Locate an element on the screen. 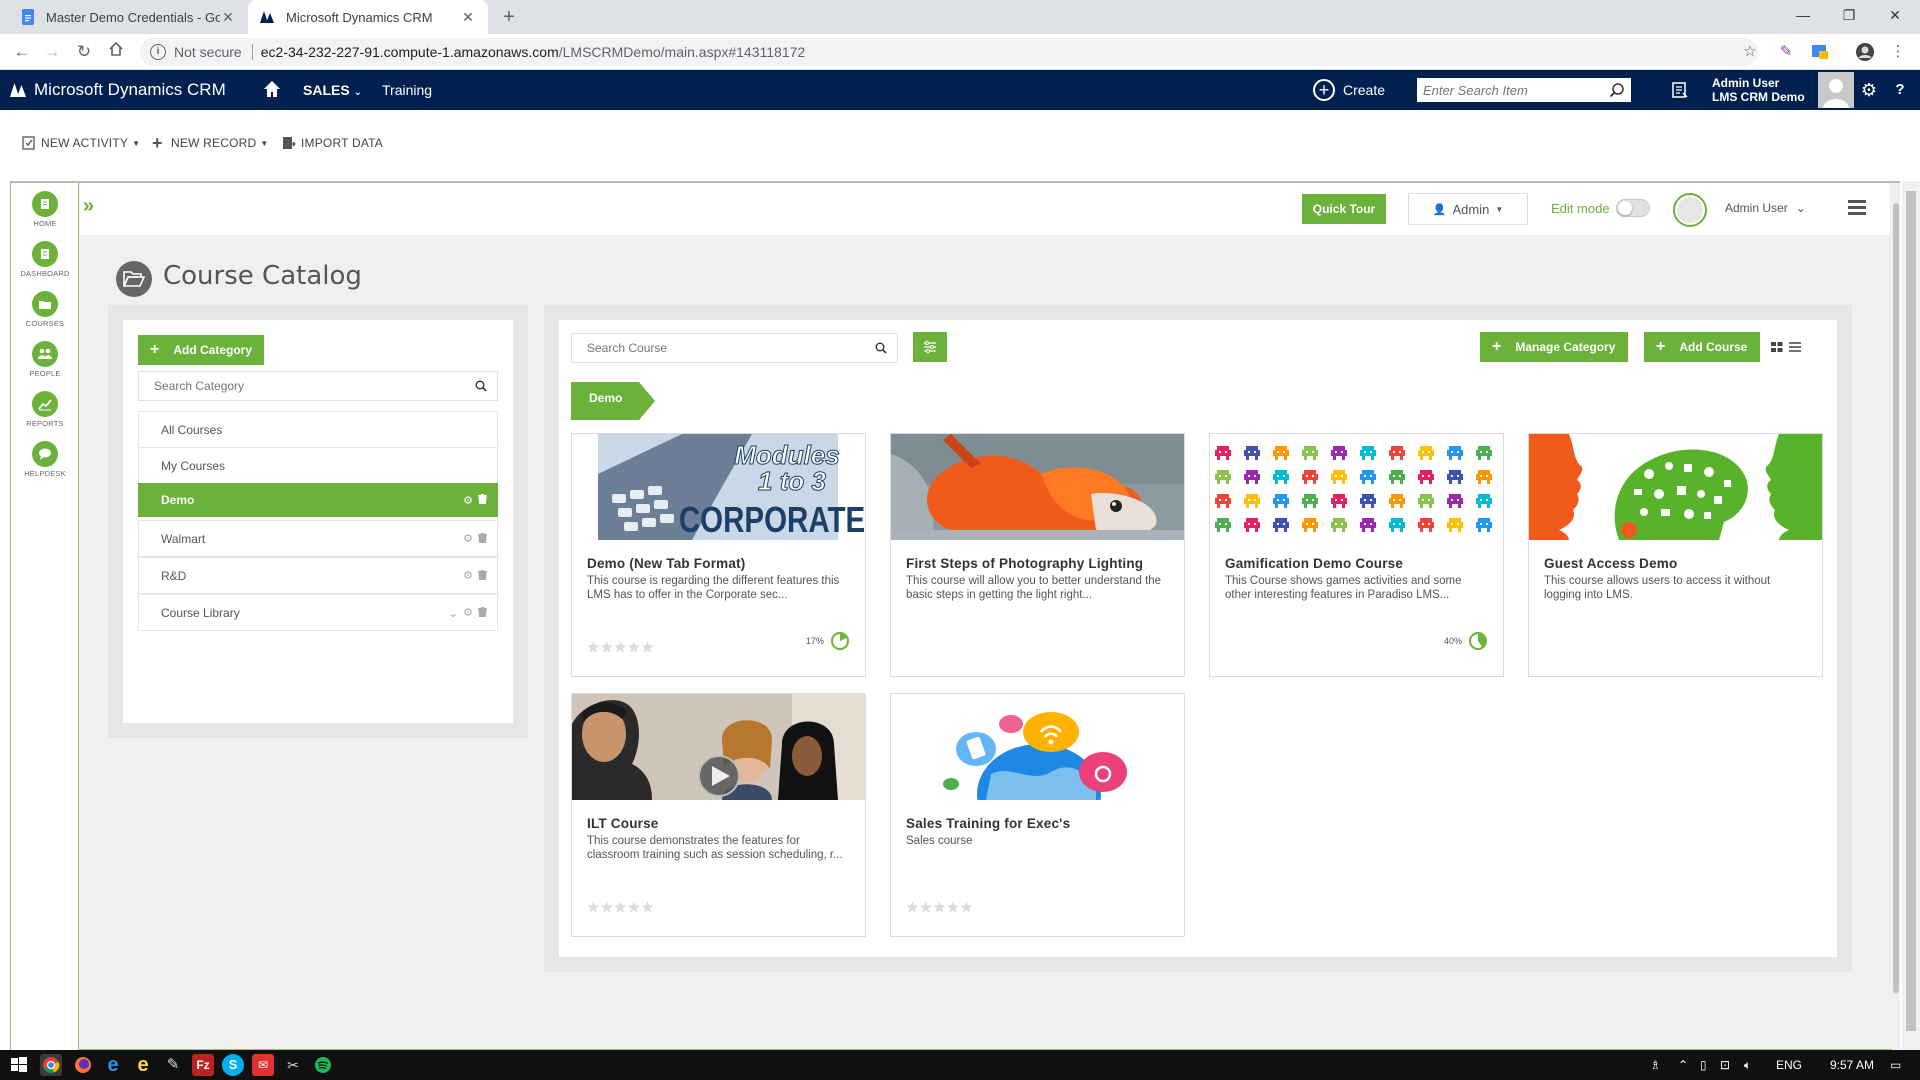 Image resolution: width=1920 pixels, height=1080 pixels. course-title: Sales Training for Exec's is located at coordinates (988, 823).